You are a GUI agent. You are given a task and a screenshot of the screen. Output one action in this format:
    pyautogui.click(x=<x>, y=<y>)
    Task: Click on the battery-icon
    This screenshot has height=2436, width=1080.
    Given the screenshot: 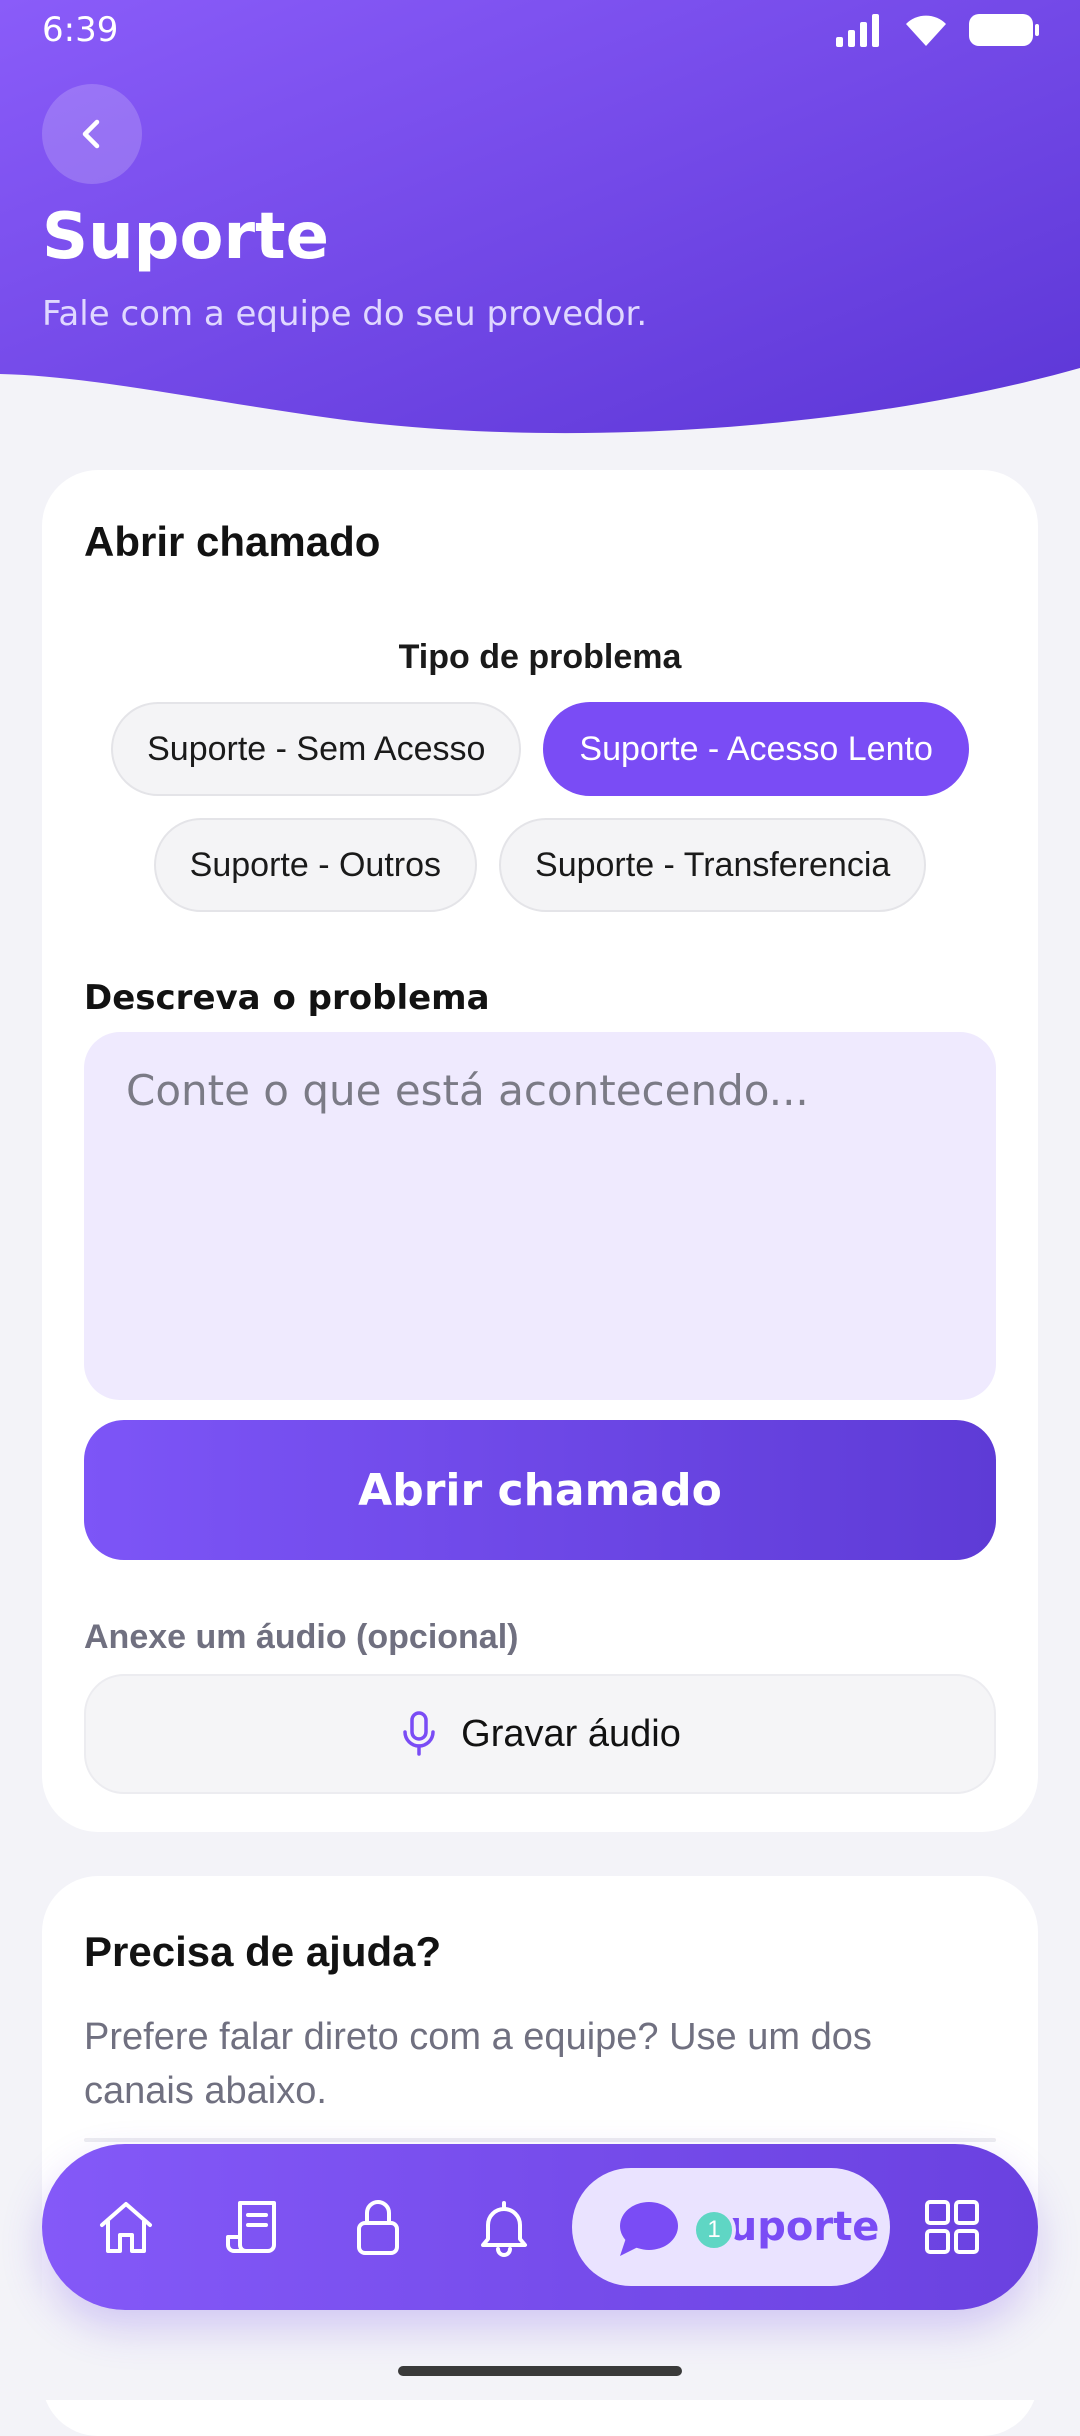 What is the action you would take?
    pyautogui.click(x=1004, y=30)
    